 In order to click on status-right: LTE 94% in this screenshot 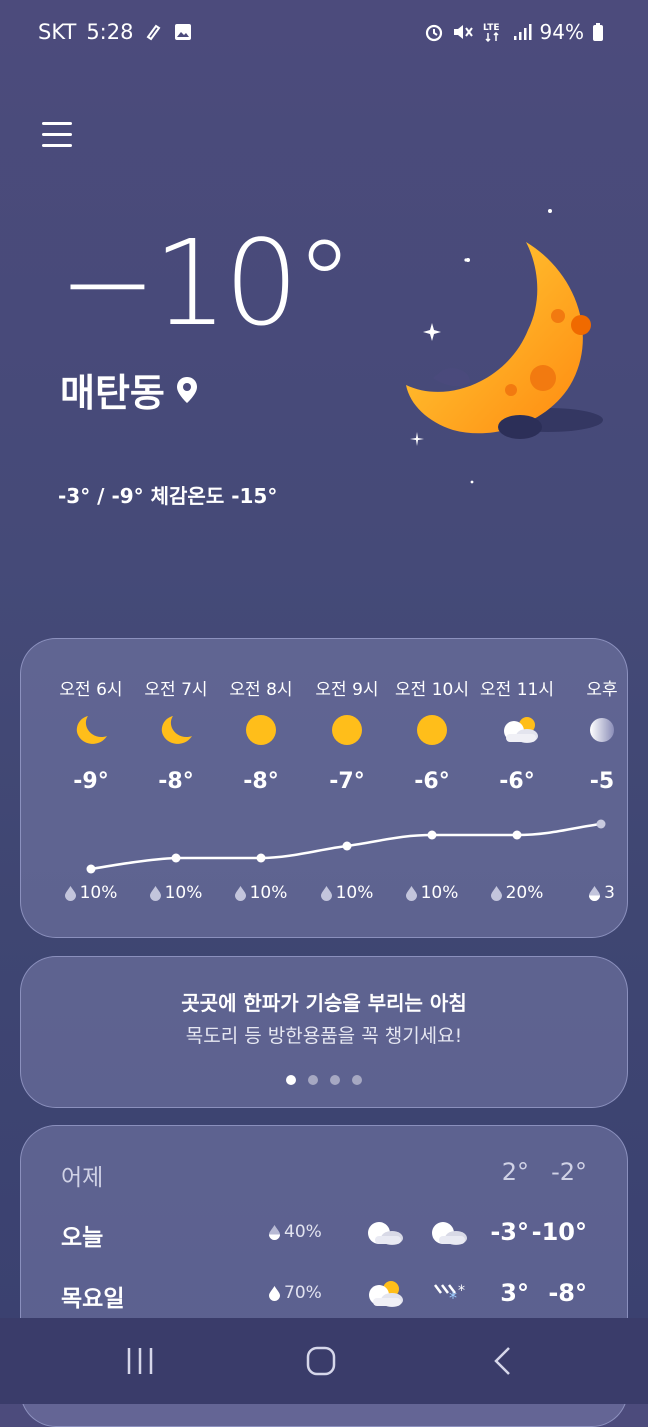, I will do `click(514, 32)`.